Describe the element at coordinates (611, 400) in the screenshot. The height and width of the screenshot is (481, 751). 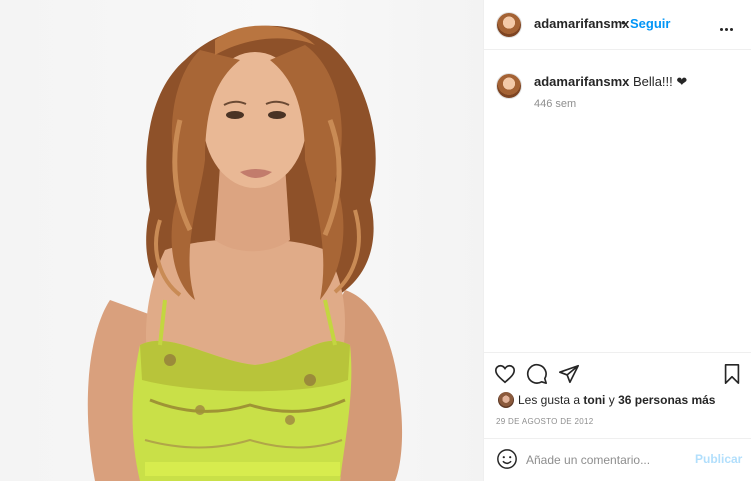
I see `likes-connector: y` at that location.